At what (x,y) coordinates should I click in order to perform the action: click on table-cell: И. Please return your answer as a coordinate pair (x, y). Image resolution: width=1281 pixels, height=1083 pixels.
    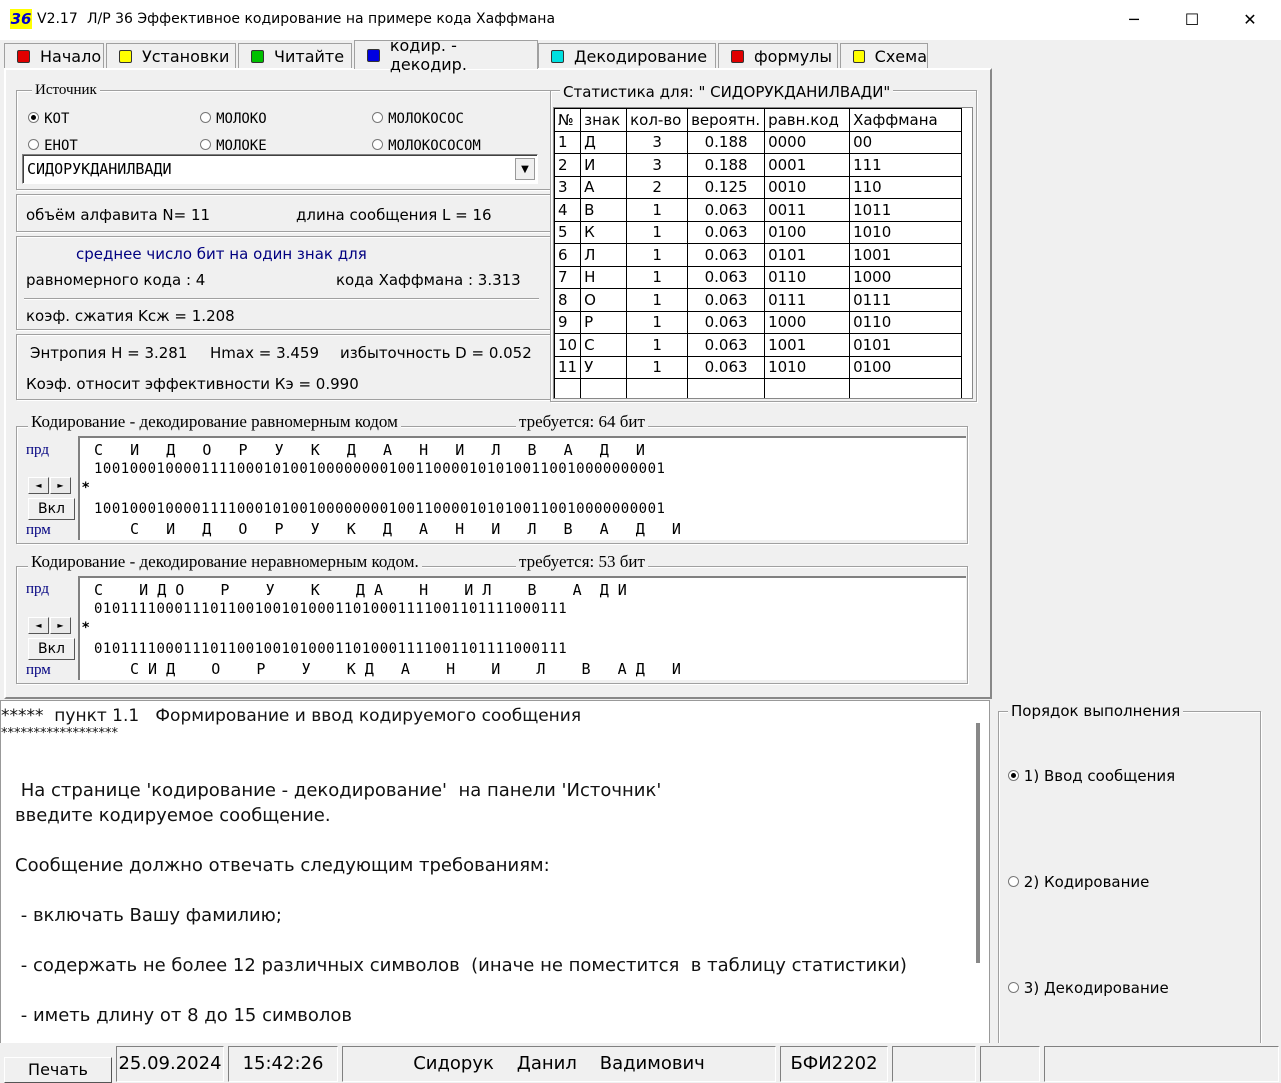
    Looking at the image, I should click on (604, 165).